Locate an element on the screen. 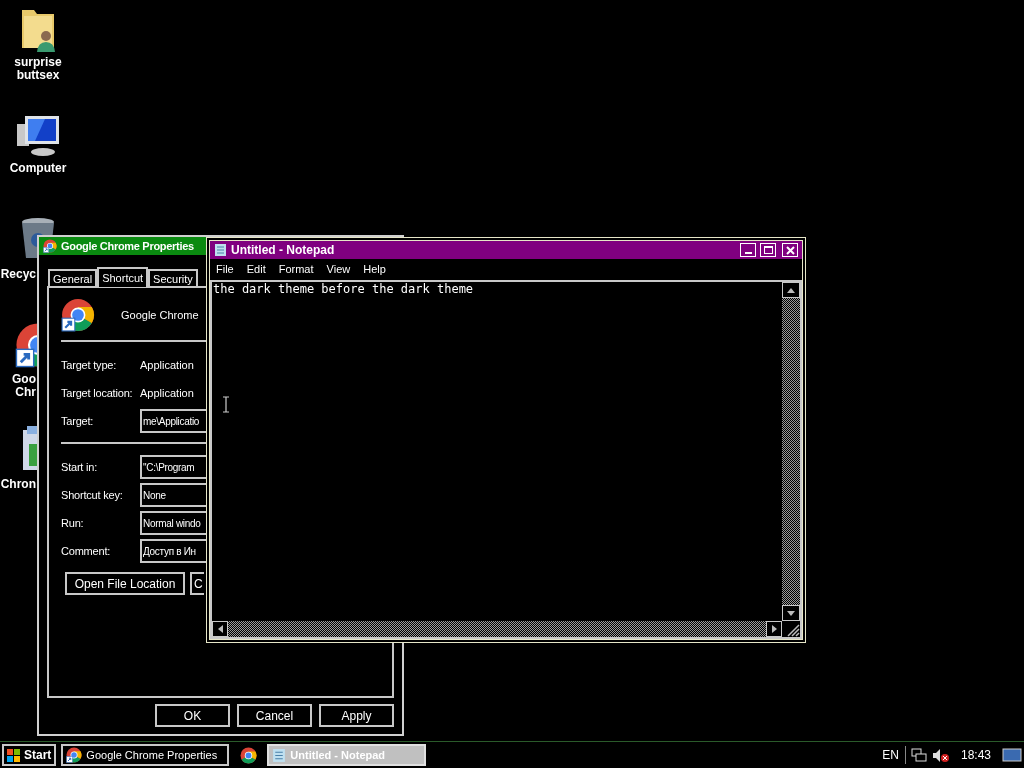 The width and height of the screenshot is (1024, 768). document-text: the dark theme before the dark theme is located at coordinates (343, 289).